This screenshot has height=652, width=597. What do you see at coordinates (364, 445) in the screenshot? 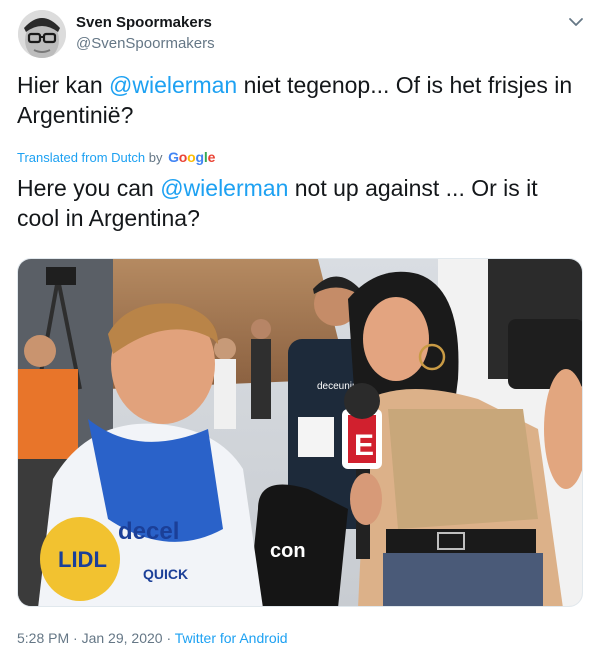
I see `mic-logo-text: E` at bounding box center [364, 445].